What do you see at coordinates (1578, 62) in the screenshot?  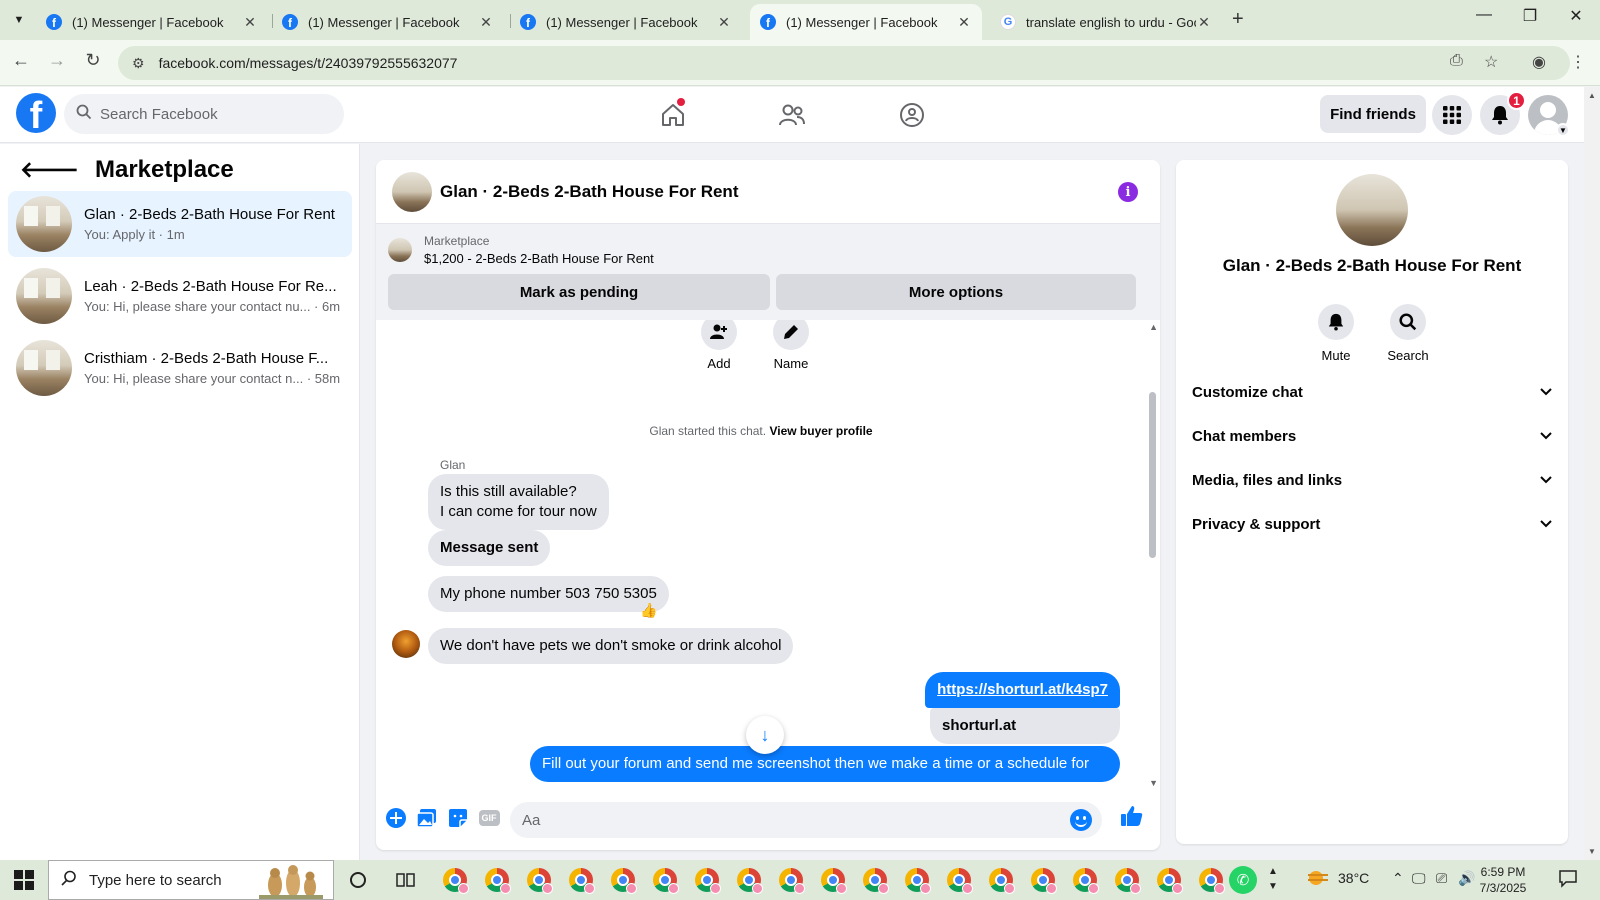 I see `browser-menu-icon: ⋮` at bounding box center [1578, 62].